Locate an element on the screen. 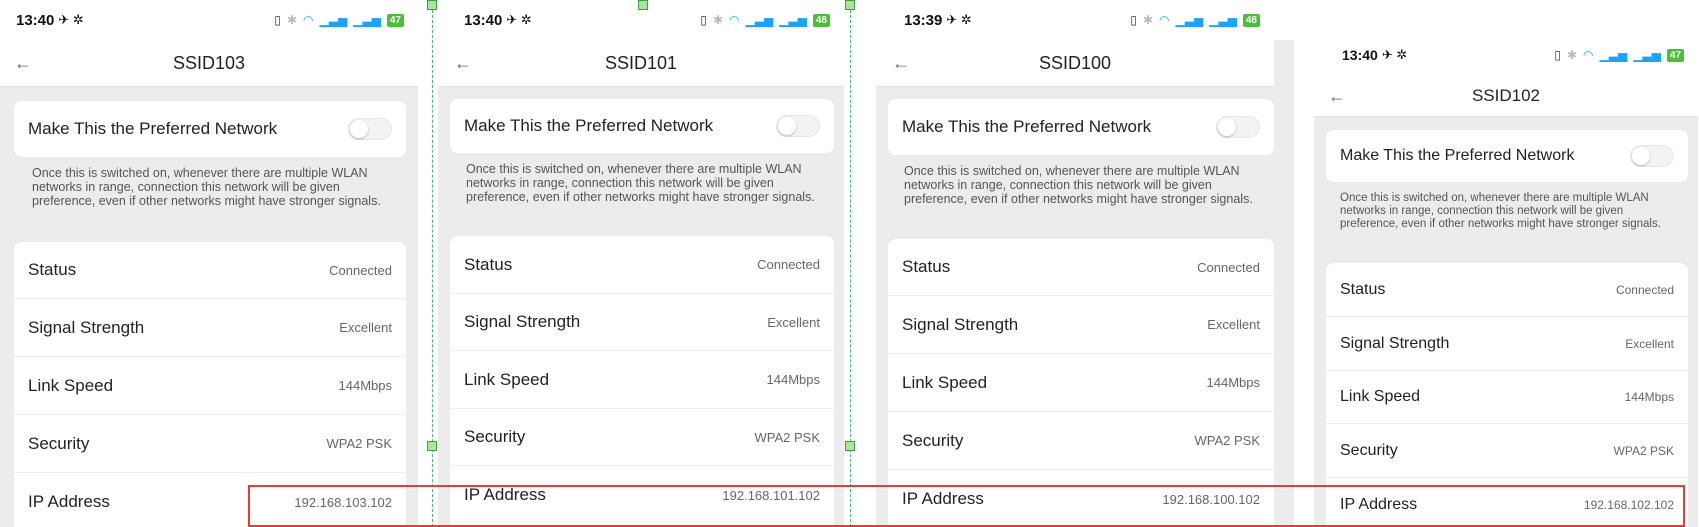  status-bar: 13:39 ✈ ✲ ▯ ✱ ◠ ▁▃▅ ▁▃▅ 48 is located at coordinates (1085, 20).